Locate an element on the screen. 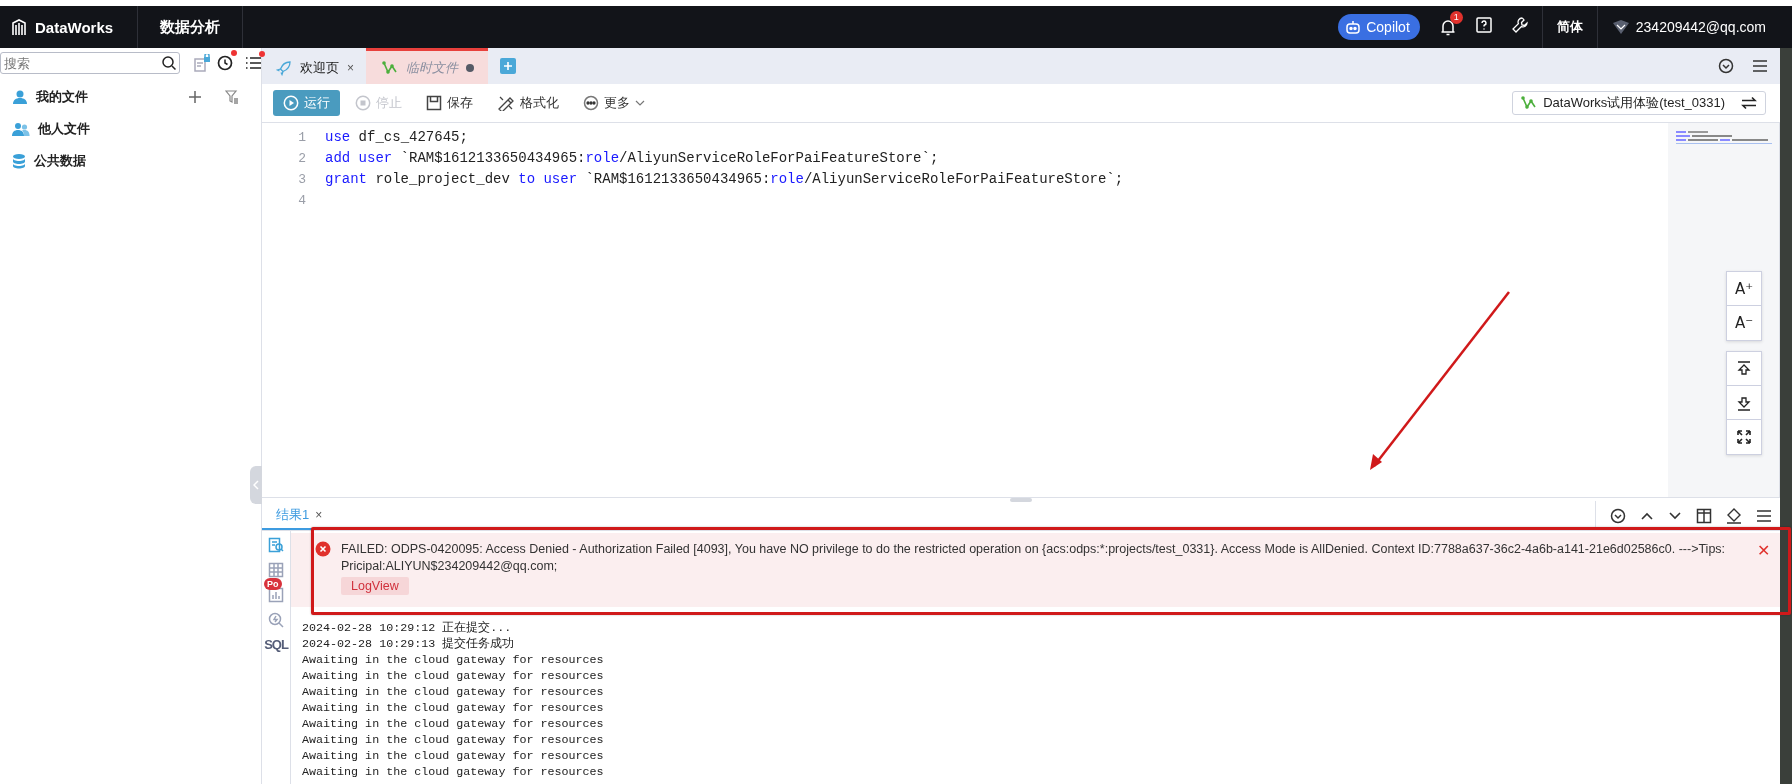  swap-icon is located at coordinates (1749, 103).